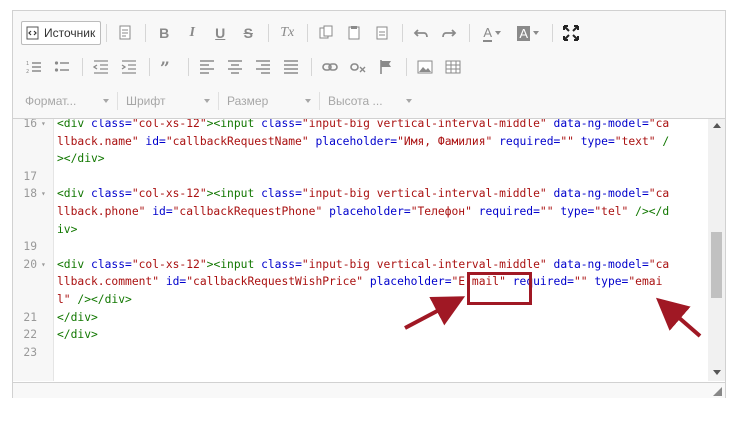  I want to click on code-token-tag: iv>, so click(67, 229).